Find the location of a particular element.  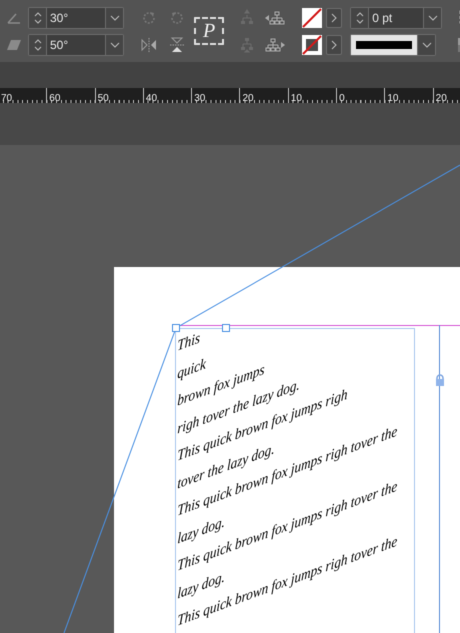

stroke-line-preview is located at coordinates (384, 44).